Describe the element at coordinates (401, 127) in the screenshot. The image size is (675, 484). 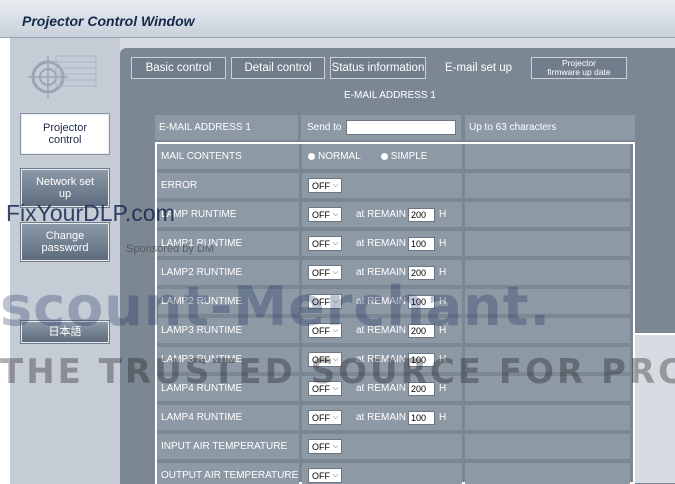
I see `email-address-input` at that location.